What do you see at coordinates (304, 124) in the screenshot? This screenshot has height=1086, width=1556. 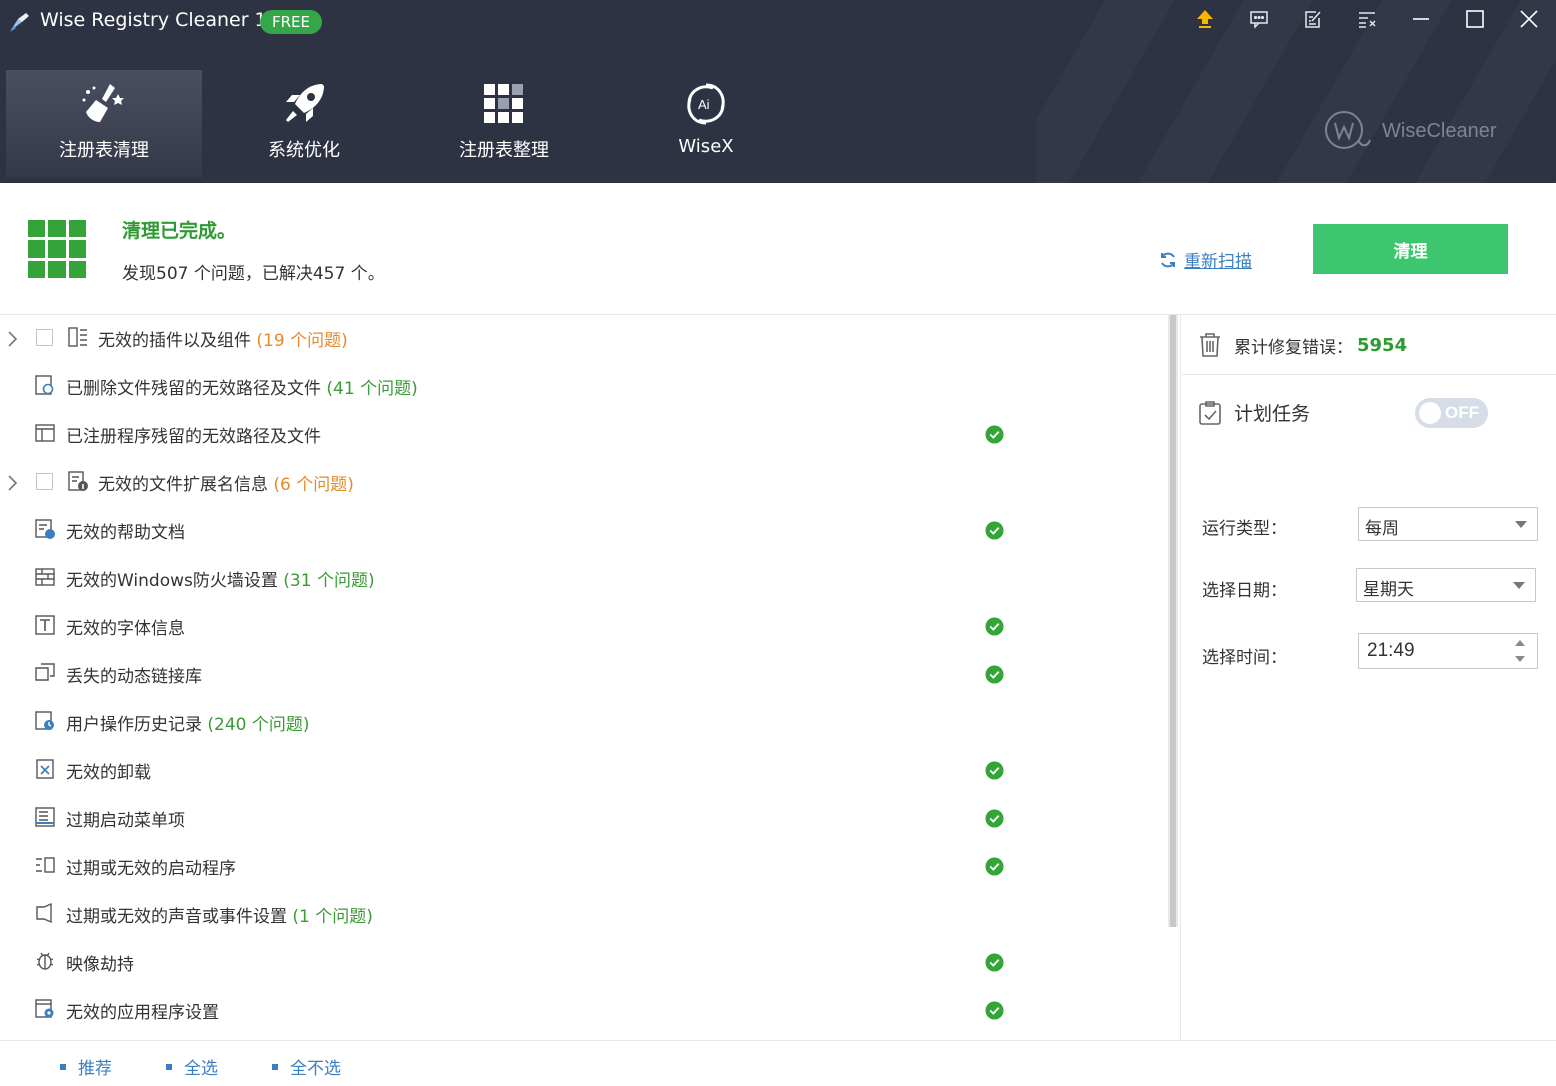 I see `tab-system-optimize: 系统优化` at bounding box center [304, 124].